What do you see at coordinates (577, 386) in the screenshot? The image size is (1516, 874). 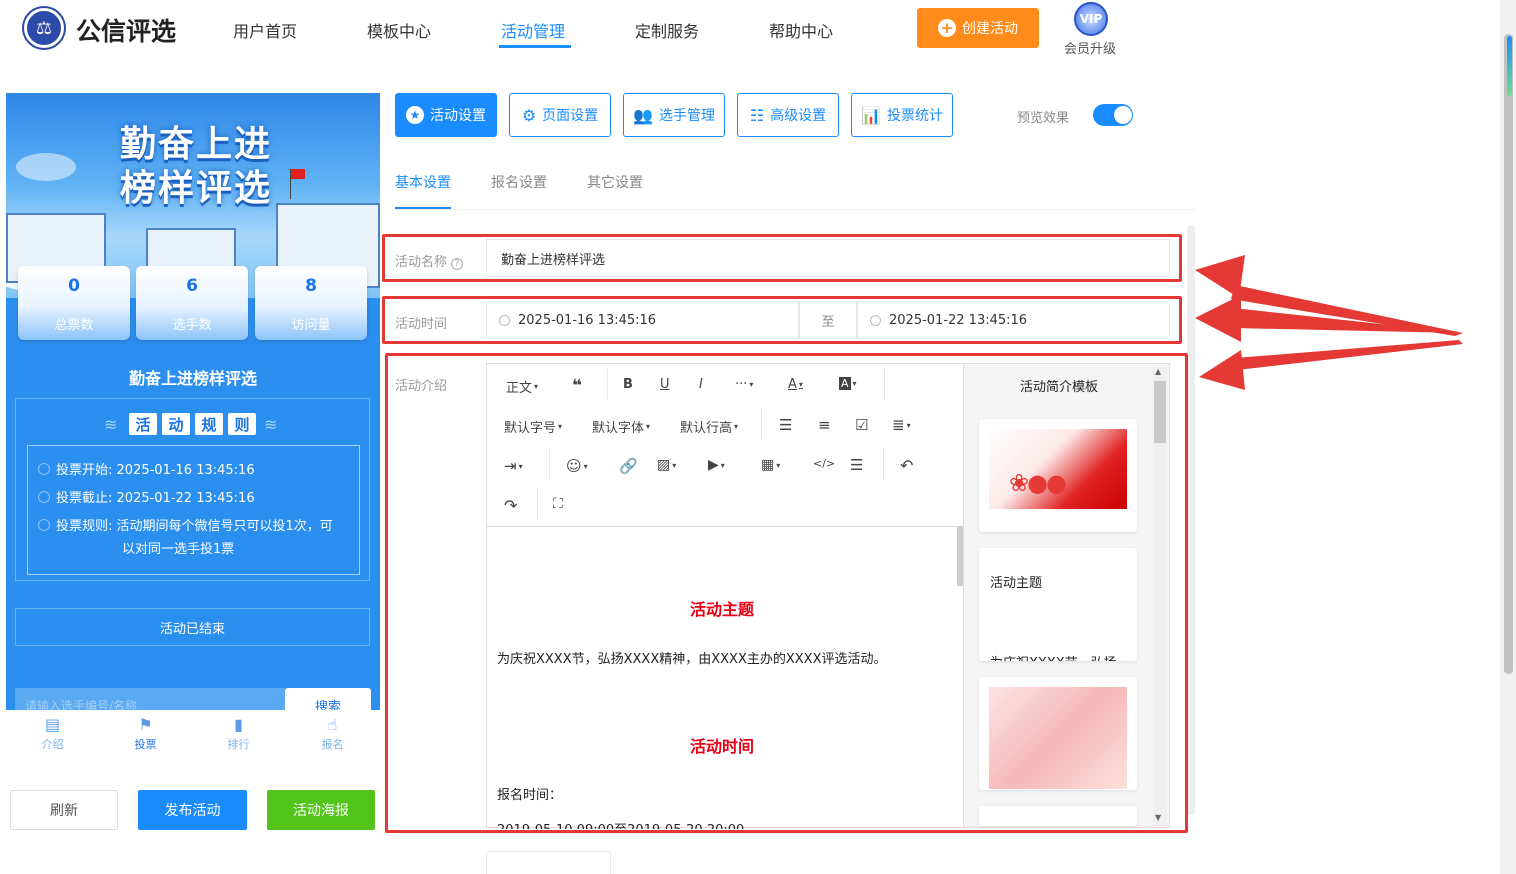 I see `quote-icon: ❝` at bounding box center [577, 386].